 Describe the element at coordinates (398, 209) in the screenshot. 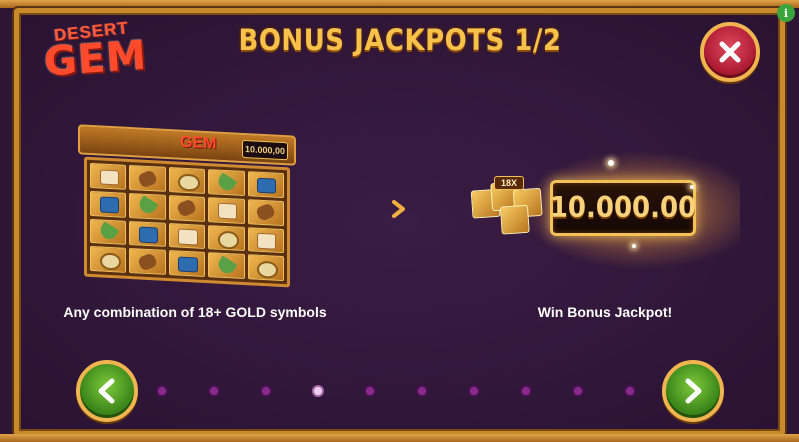

I see `arrow-right-icon` at that location.